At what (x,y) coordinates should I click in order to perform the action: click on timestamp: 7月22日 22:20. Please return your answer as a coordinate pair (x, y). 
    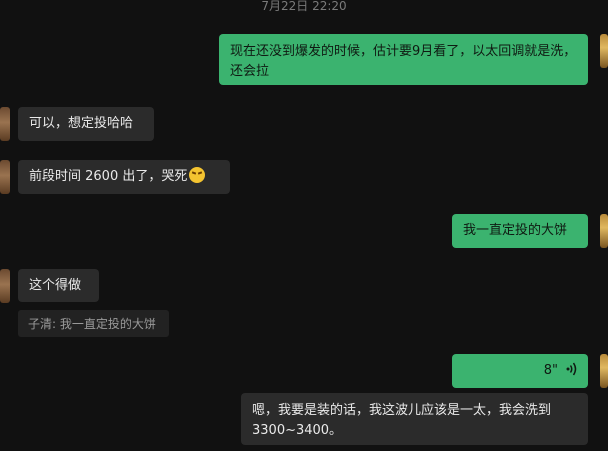
    Looking at the image, I should click on (304, 6).